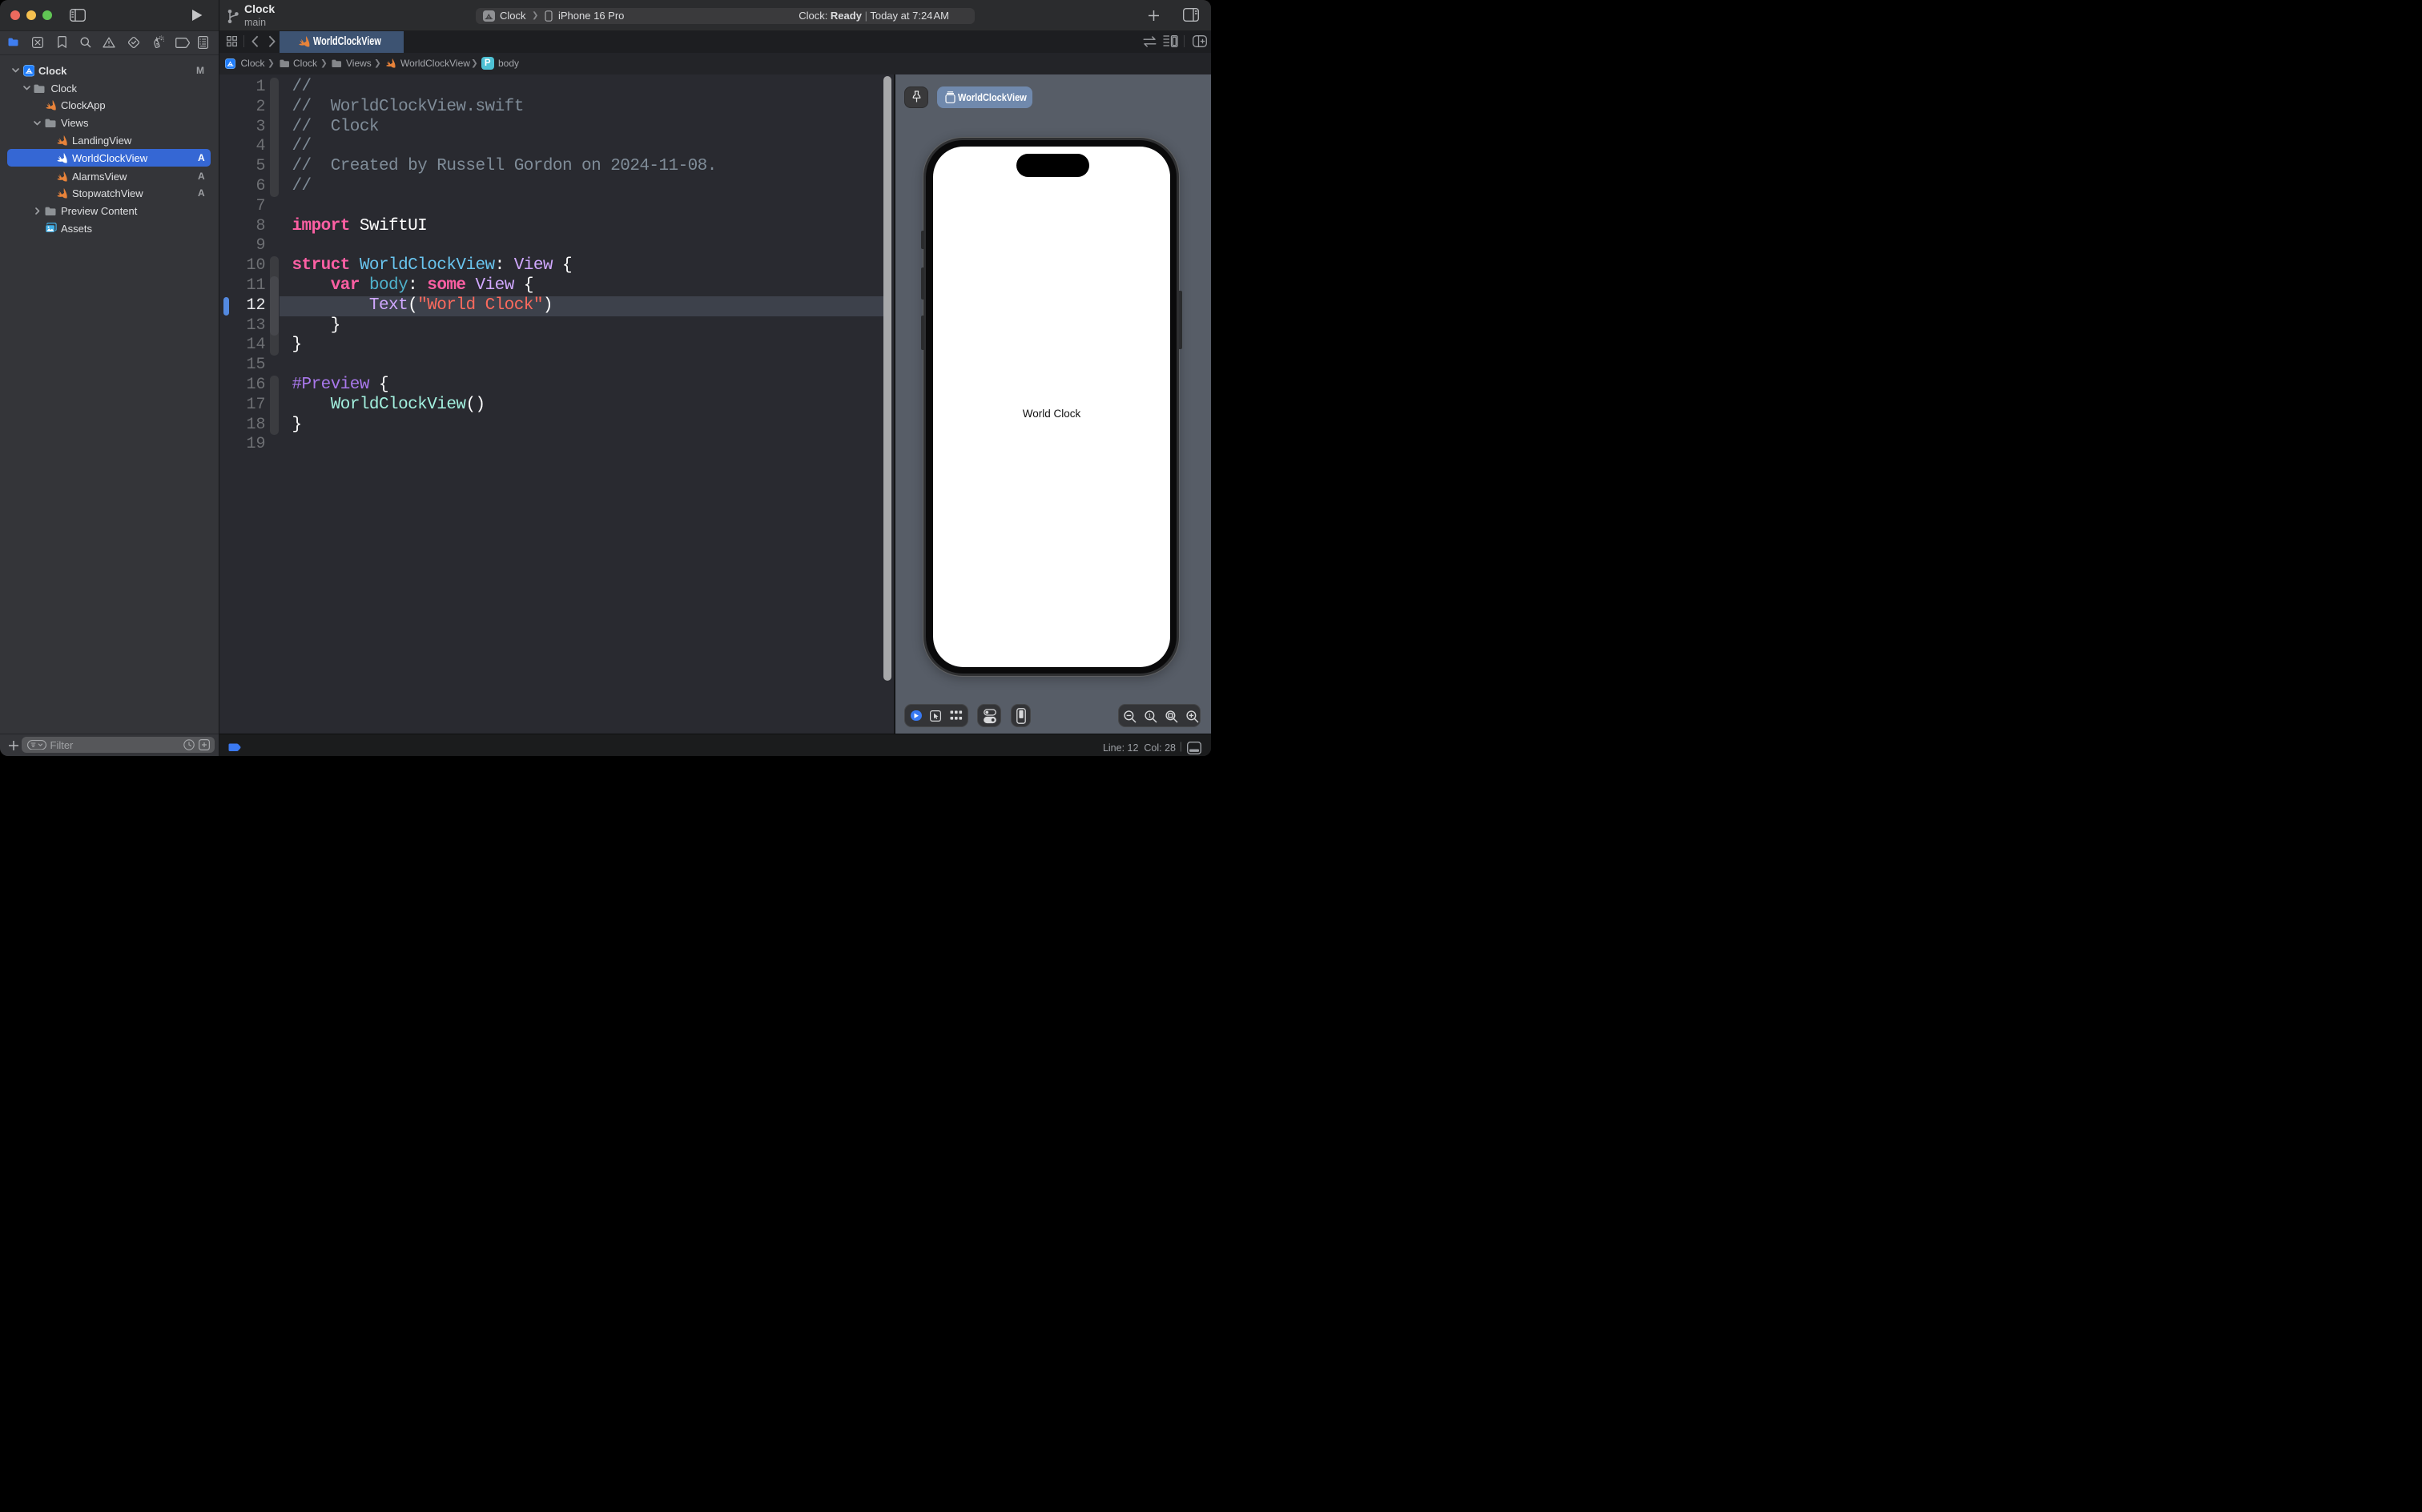 The width and height of the screenshot is (2422, 1512). I want to click on svg-text: 1, so click(1149, 715).